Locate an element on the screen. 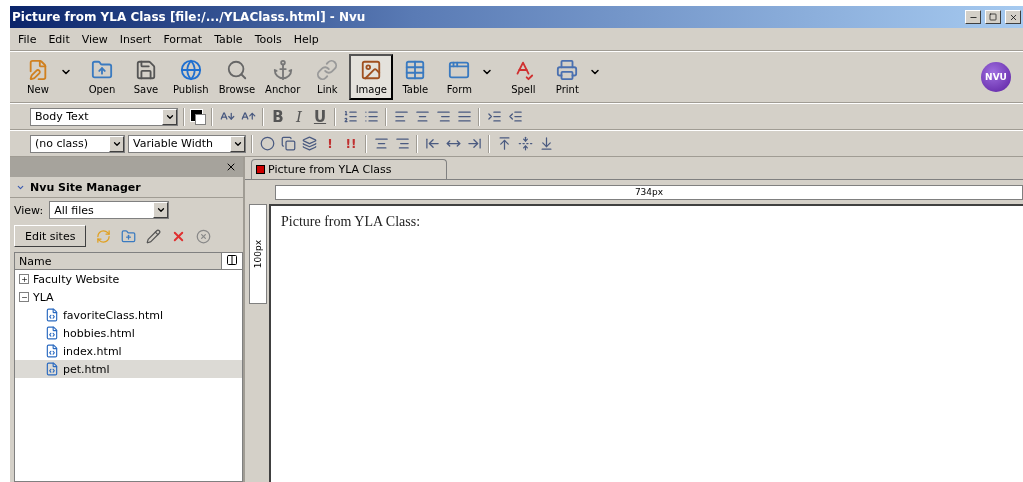  arrow-left-icon is located at coordinates (432, 143).